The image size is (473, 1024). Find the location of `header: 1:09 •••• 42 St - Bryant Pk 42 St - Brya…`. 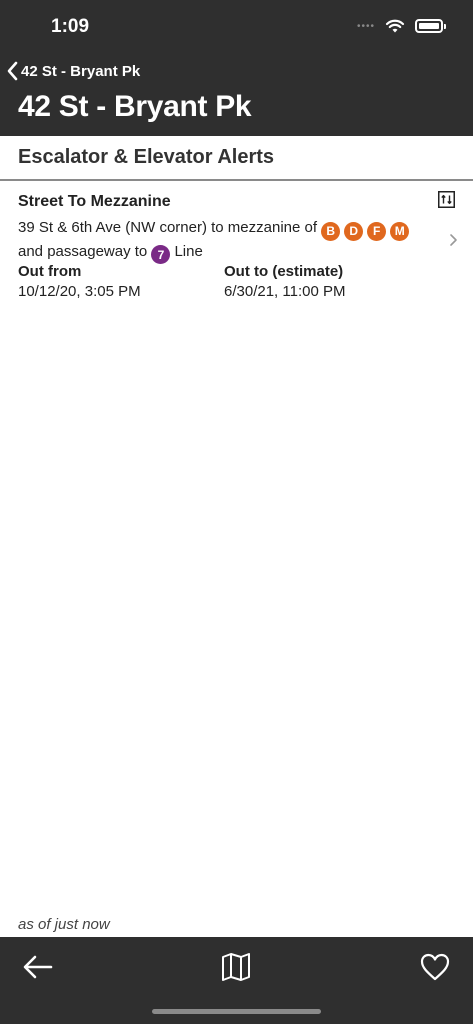

header: 1:09 •••• 42 St - Bryant Pk 42 St - Brya… is located at coordinates (236, 68).